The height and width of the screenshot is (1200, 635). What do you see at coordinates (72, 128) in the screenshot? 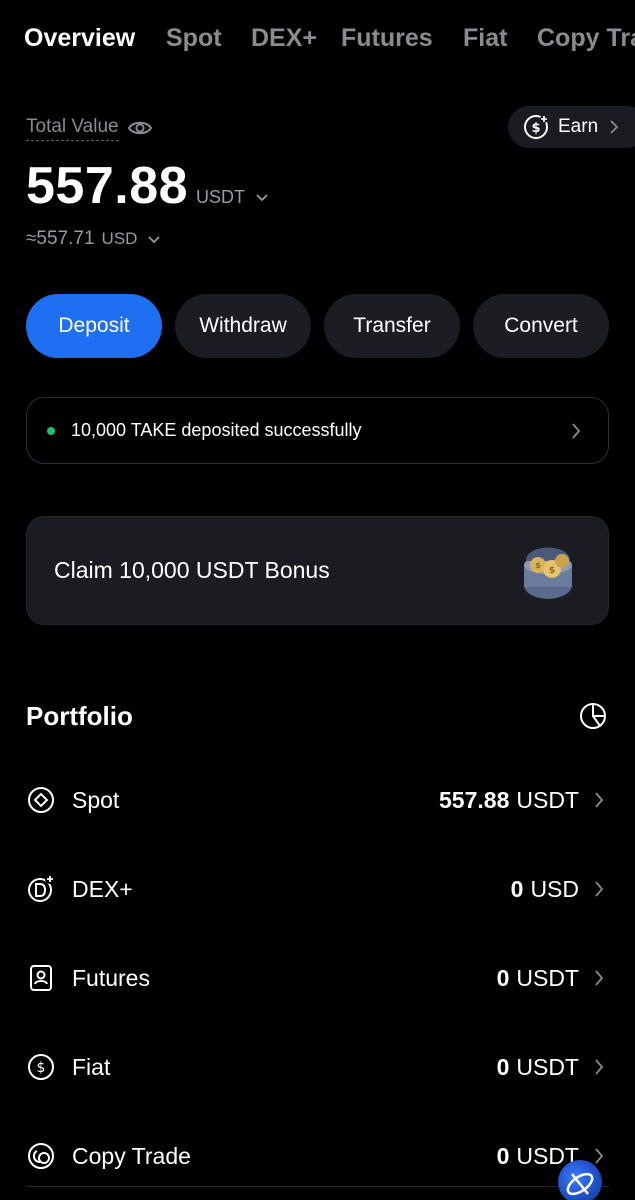
I see `total-value-label: Total Value` at bounding box center [72, 128].